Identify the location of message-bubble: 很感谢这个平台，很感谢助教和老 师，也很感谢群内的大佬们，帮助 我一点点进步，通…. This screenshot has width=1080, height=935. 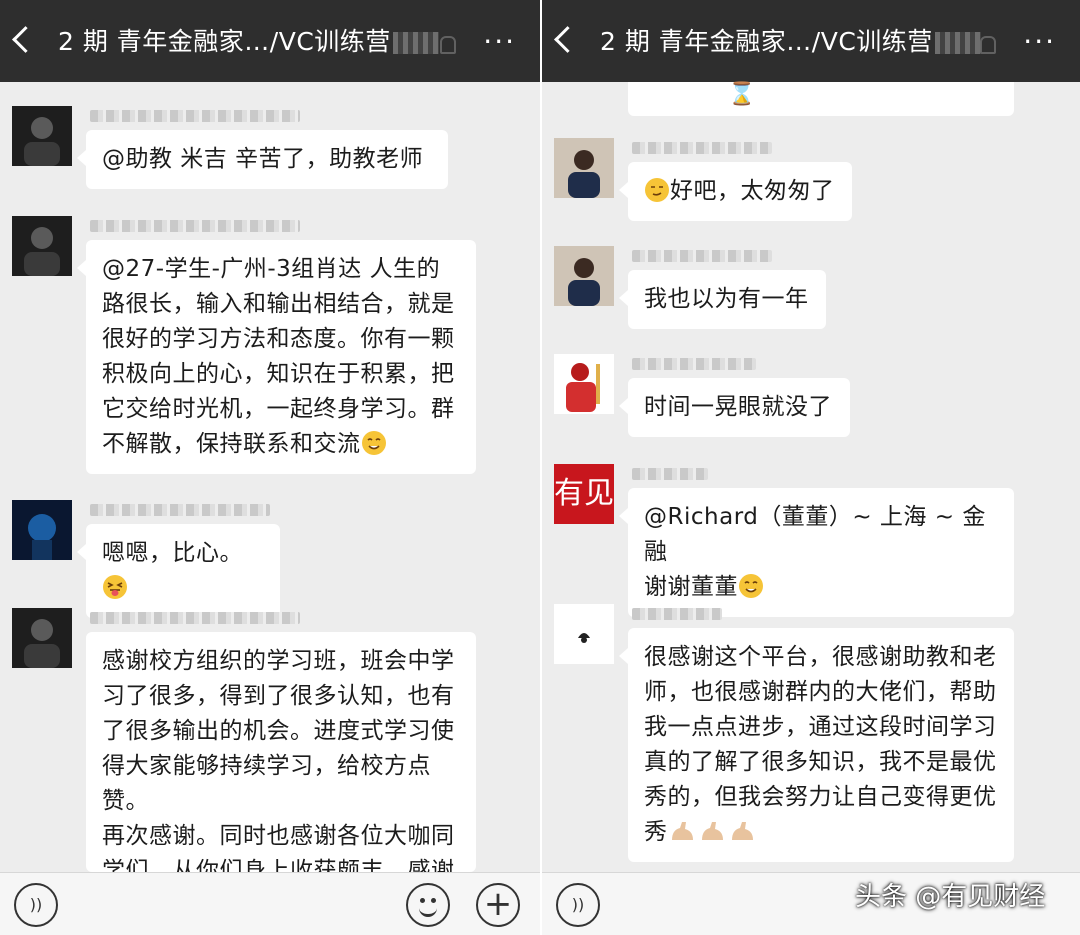
(816, 745).